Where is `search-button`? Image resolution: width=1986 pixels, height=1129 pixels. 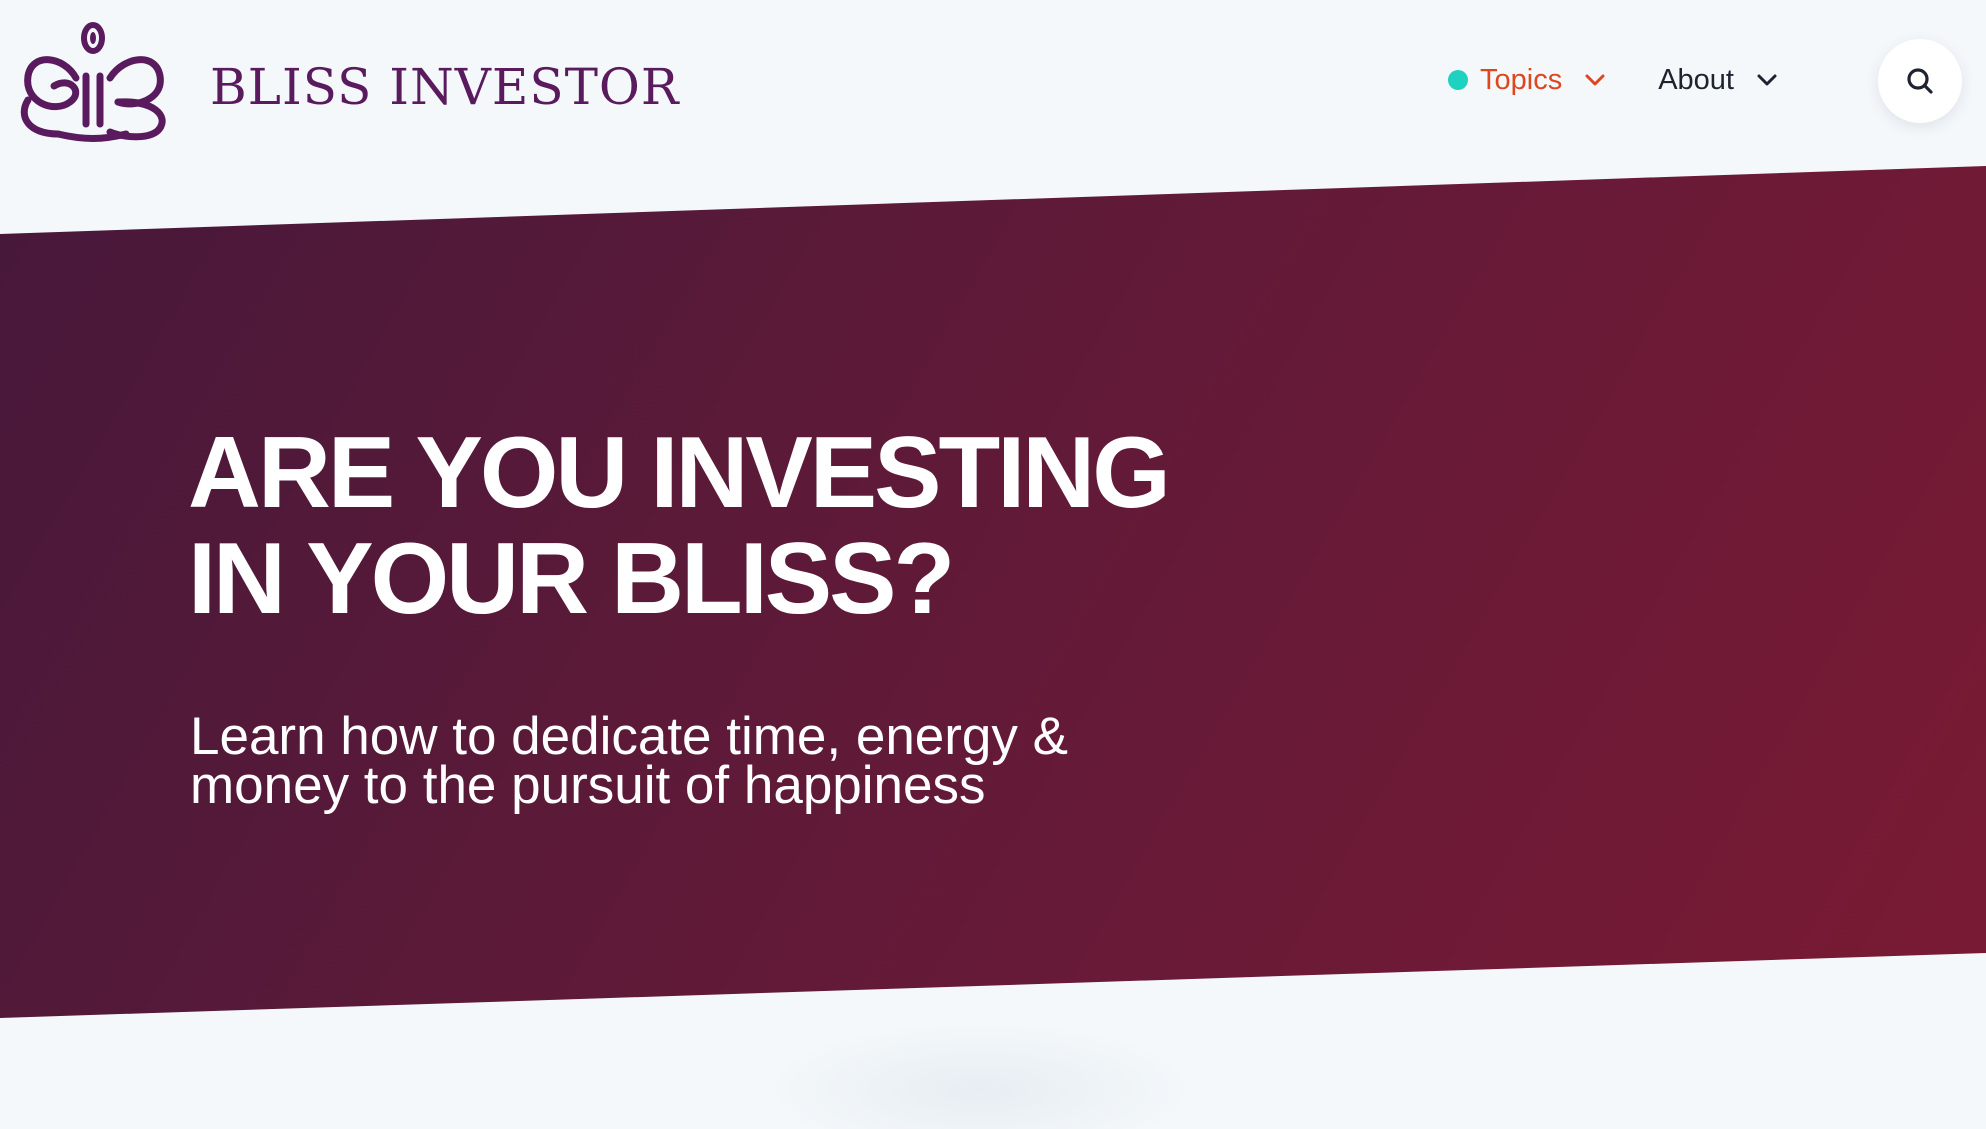
search-button is located at coordinates (1920, 81).